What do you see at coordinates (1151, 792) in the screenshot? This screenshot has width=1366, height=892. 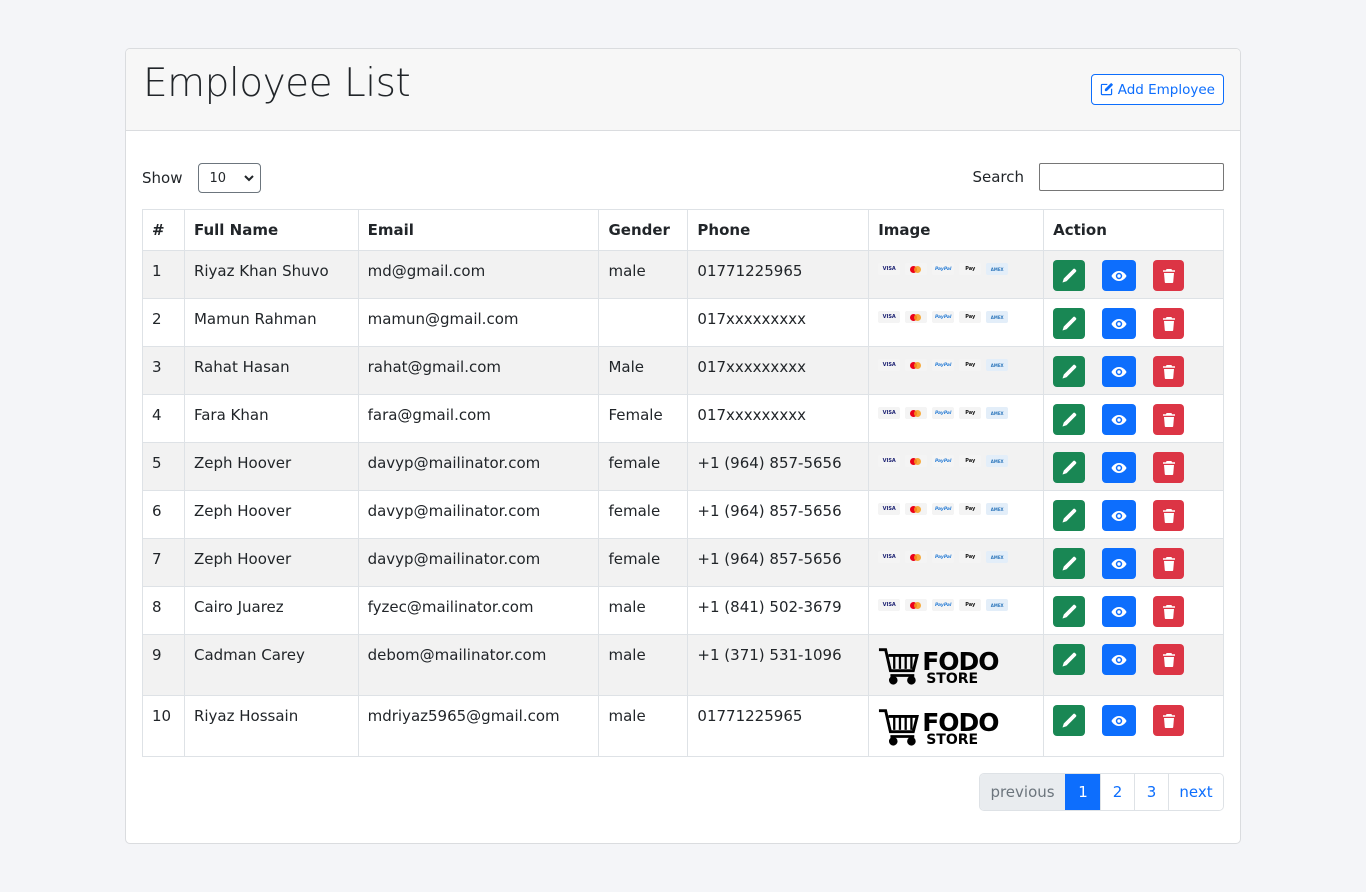 I see `pagination-page-3: 3` at bounding box center [1151, 792].